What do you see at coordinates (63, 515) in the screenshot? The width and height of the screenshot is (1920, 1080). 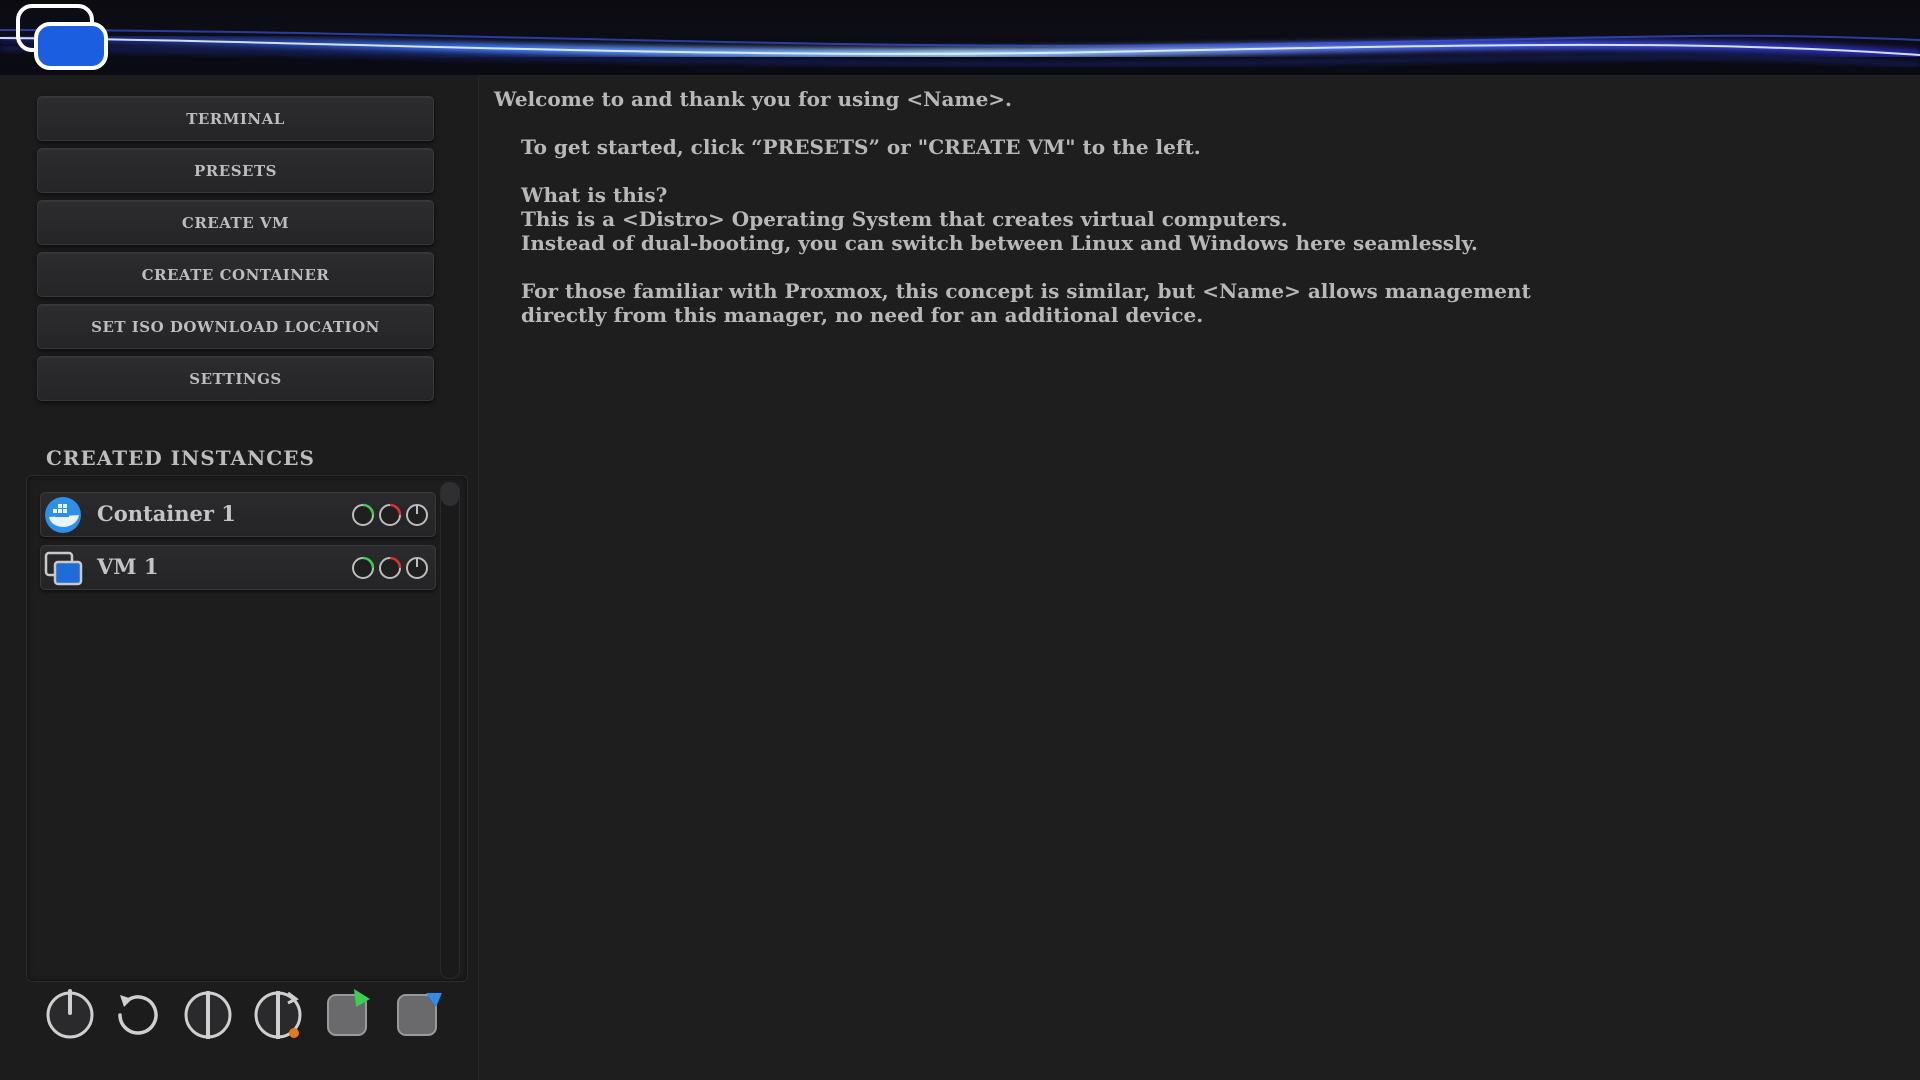 I see `docker-whale-icon` at bounding box center [63, 515].